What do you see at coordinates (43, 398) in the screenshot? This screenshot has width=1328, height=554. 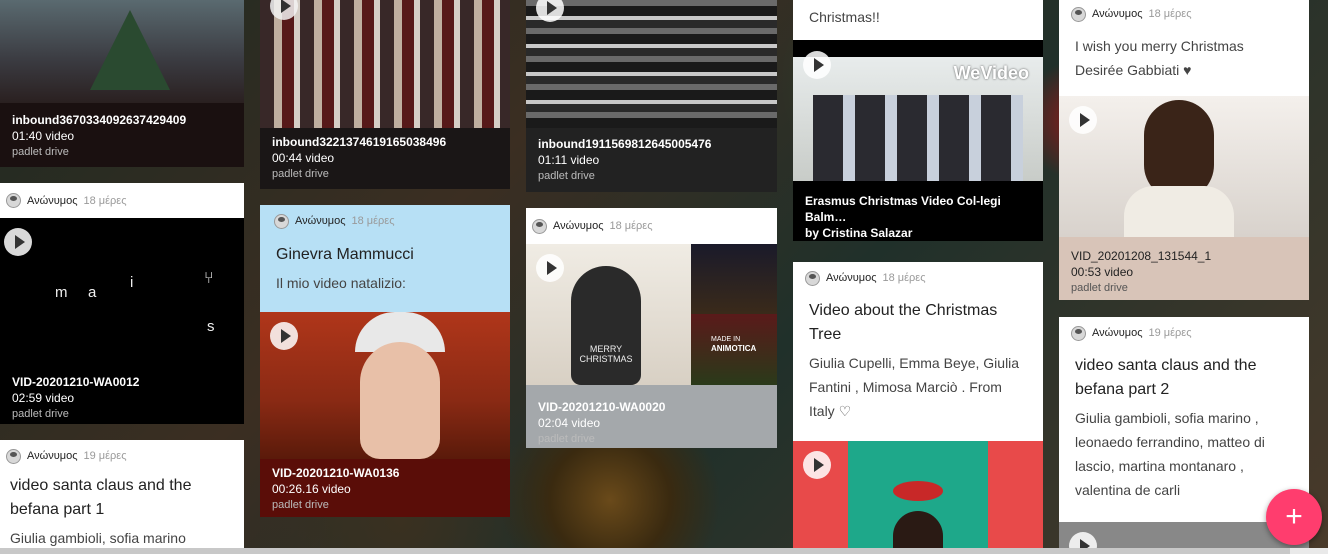 I see `video-duration: 02:59 video` at bounding box center [43, 398].